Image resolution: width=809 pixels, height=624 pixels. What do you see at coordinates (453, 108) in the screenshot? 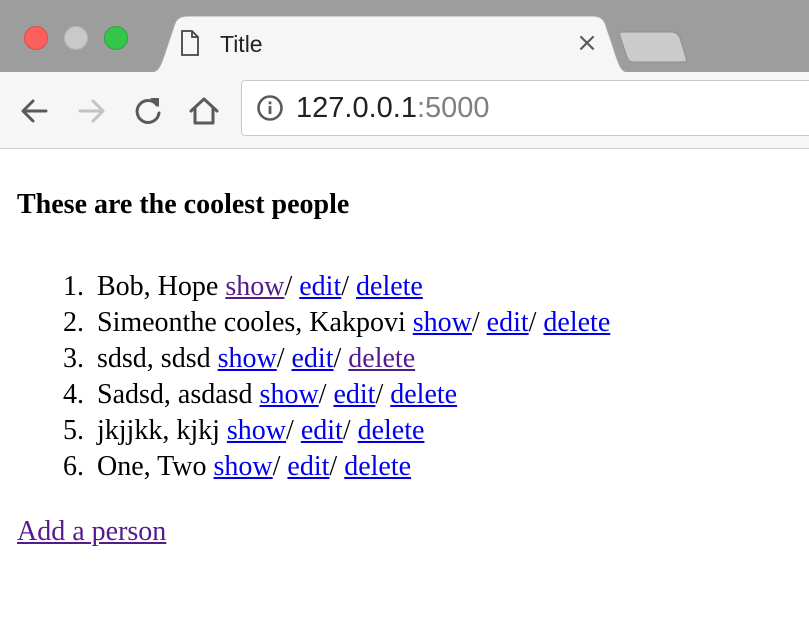
I see `url-port: :5000` at bounding box center [453, 108].